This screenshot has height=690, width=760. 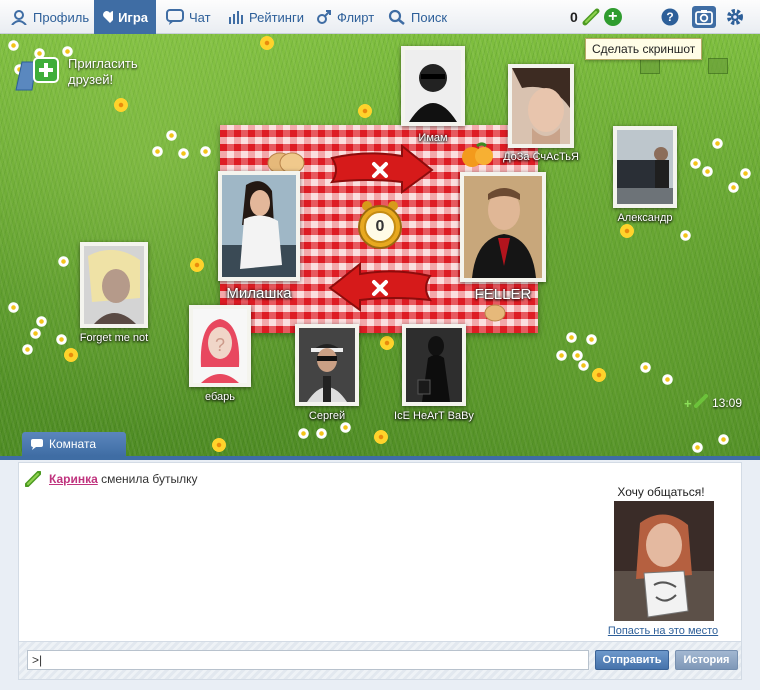 I want to click on nav-chat-label: Чат, so click(x=200, y=17).